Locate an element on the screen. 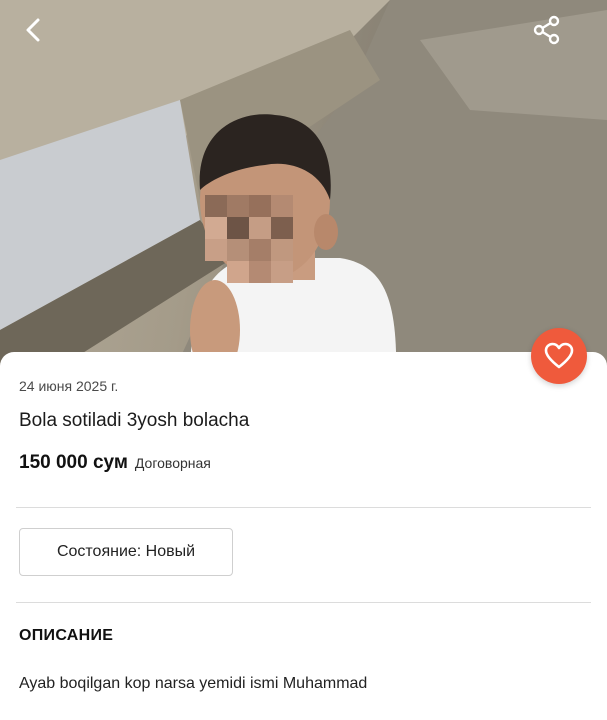 The image size is (607, 720). price-row: 150 000 сум Договорная is located at coordinates (115, 463).